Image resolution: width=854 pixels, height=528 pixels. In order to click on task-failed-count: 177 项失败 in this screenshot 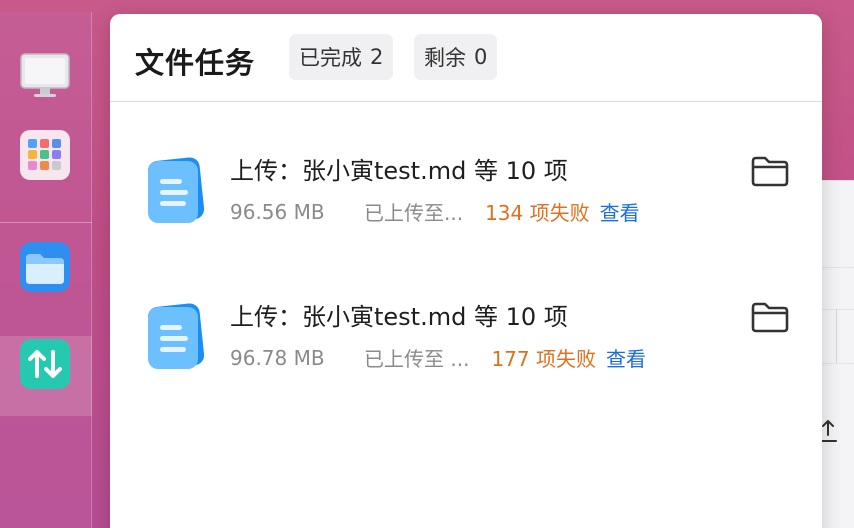, I will do `click(543, 359)`.